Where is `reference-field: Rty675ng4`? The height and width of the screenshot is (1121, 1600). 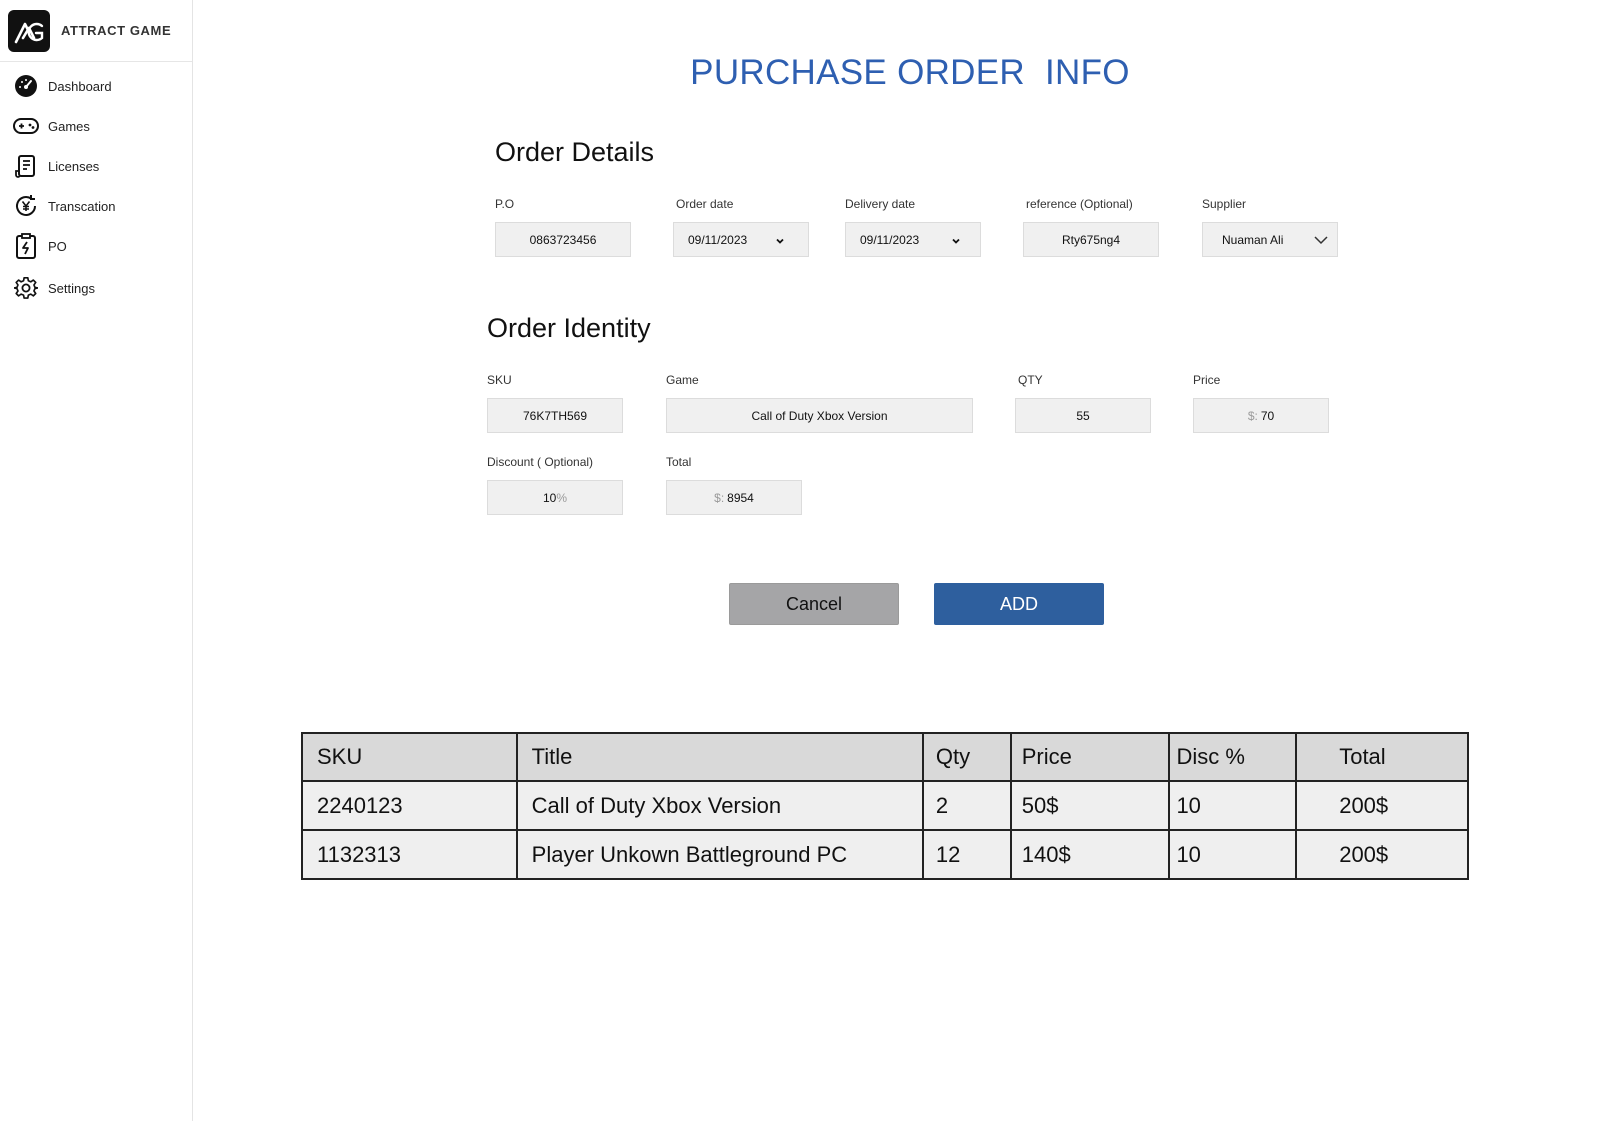 reference-field: Rty675ng4 is located at coordinates (1091, 239).